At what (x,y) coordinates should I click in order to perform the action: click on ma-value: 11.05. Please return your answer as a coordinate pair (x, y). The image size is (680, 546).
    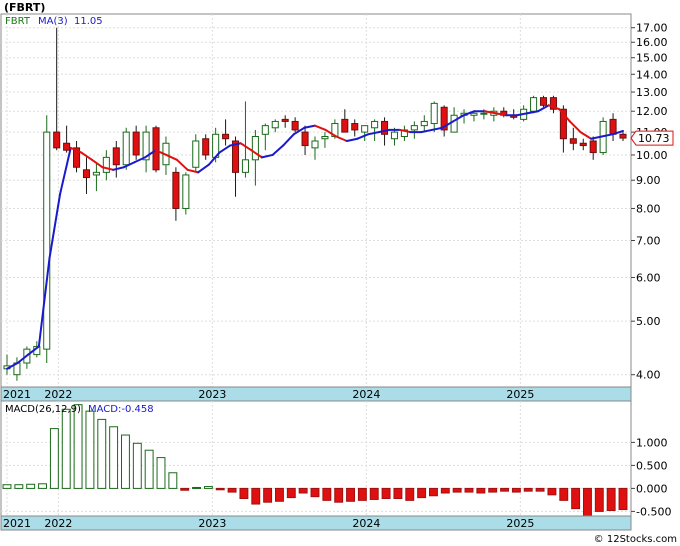
    Looking at the image, I should click on (88, 21).